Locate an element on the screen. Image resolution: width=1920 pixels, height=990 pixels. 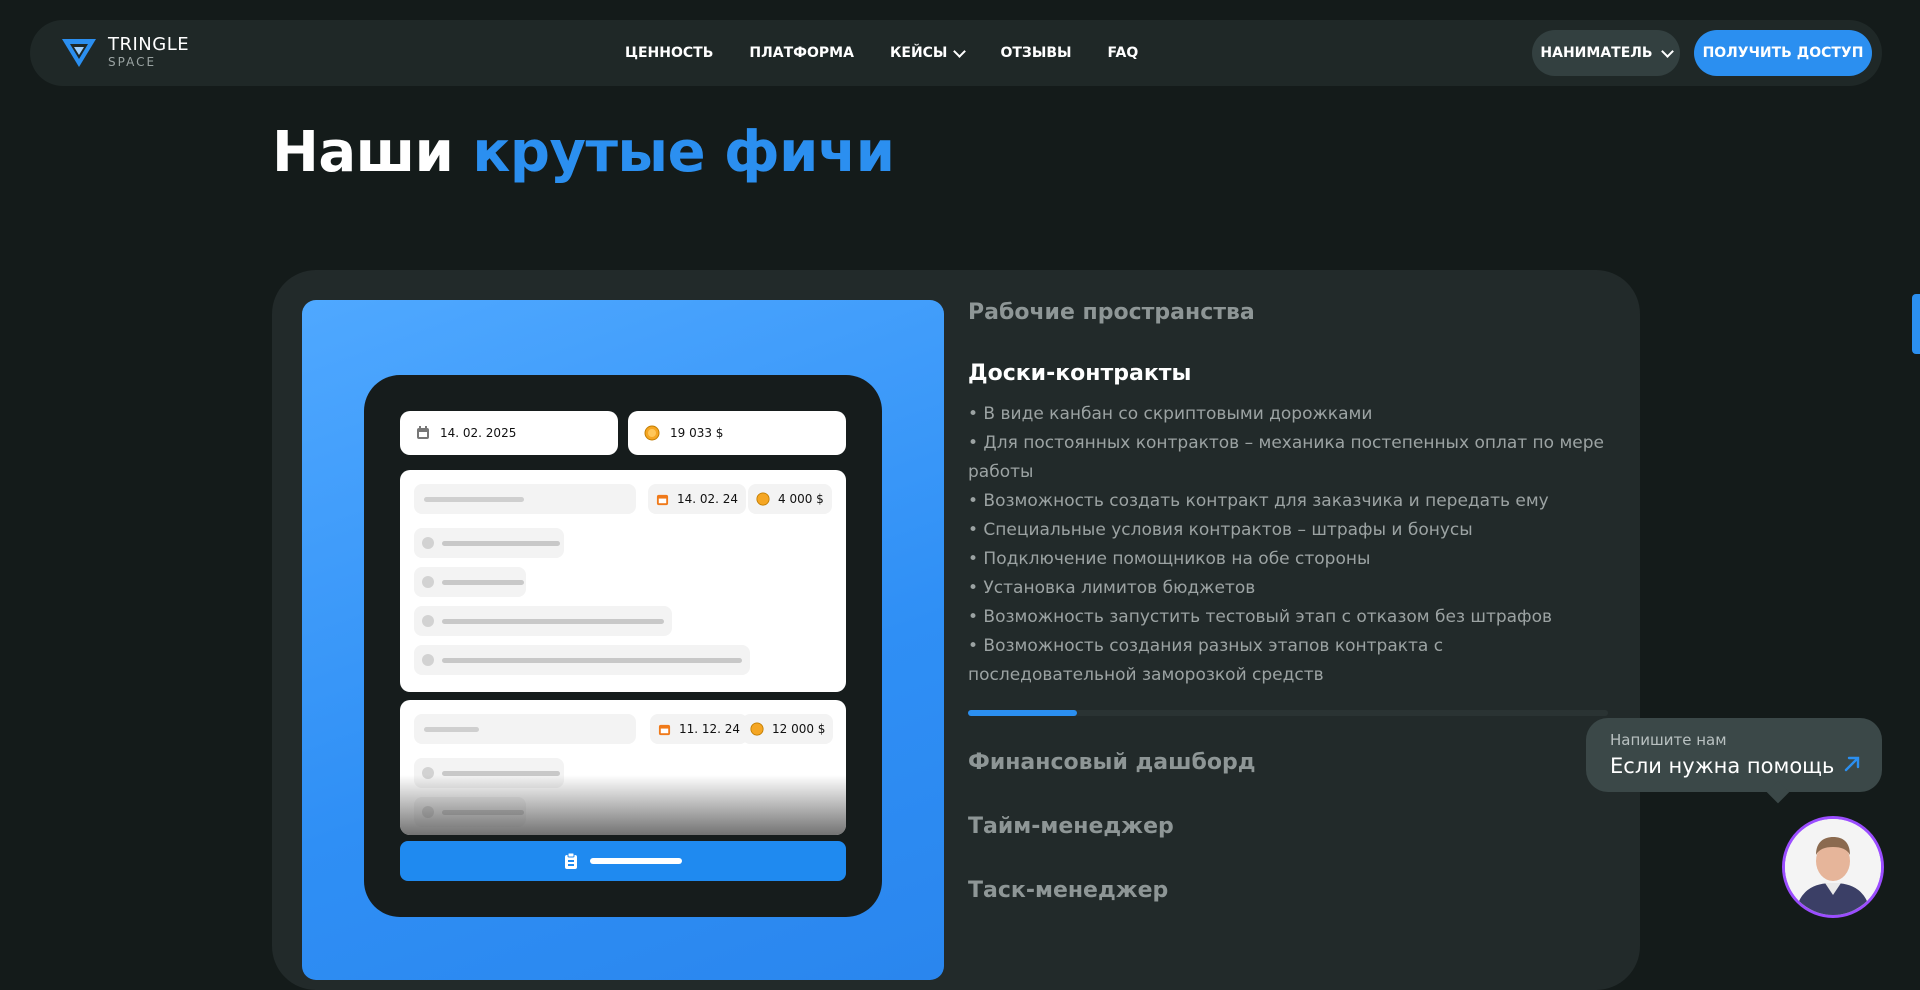
board-amount-tag: 4 000 $ is located at coordinates (790, 499).